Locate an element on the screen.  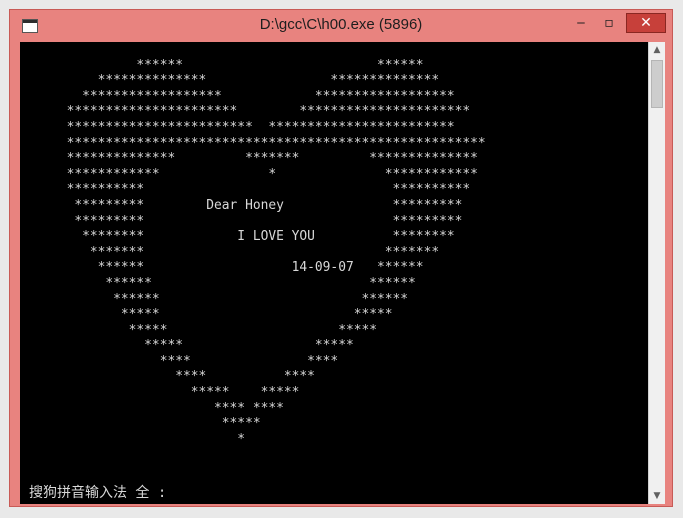
ime-status-text: 搜狗拼音输入法 全 : is located at coordinates (98, 493).